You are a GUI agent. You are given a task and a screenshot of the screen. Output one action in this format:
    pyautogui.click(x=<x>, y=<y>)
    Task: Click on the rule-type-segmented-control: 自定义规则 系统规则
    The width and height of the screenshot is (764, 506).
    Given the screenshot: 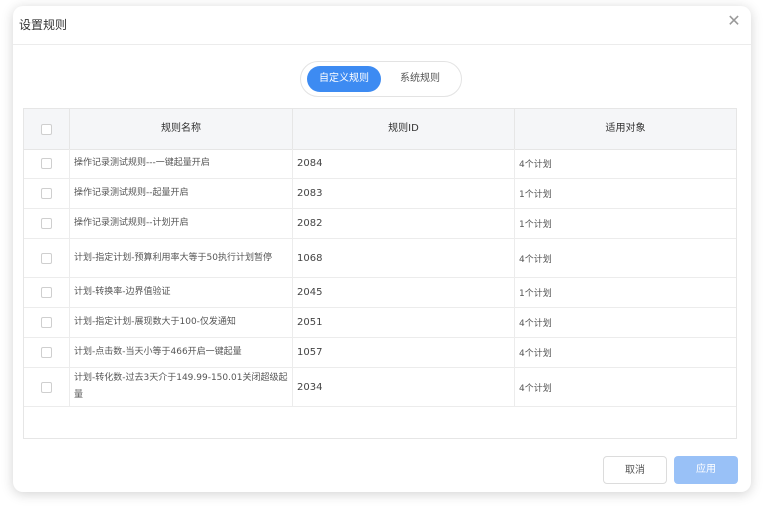 What is the action you would take?
    pyautogui.click(x=381, y=79)
    